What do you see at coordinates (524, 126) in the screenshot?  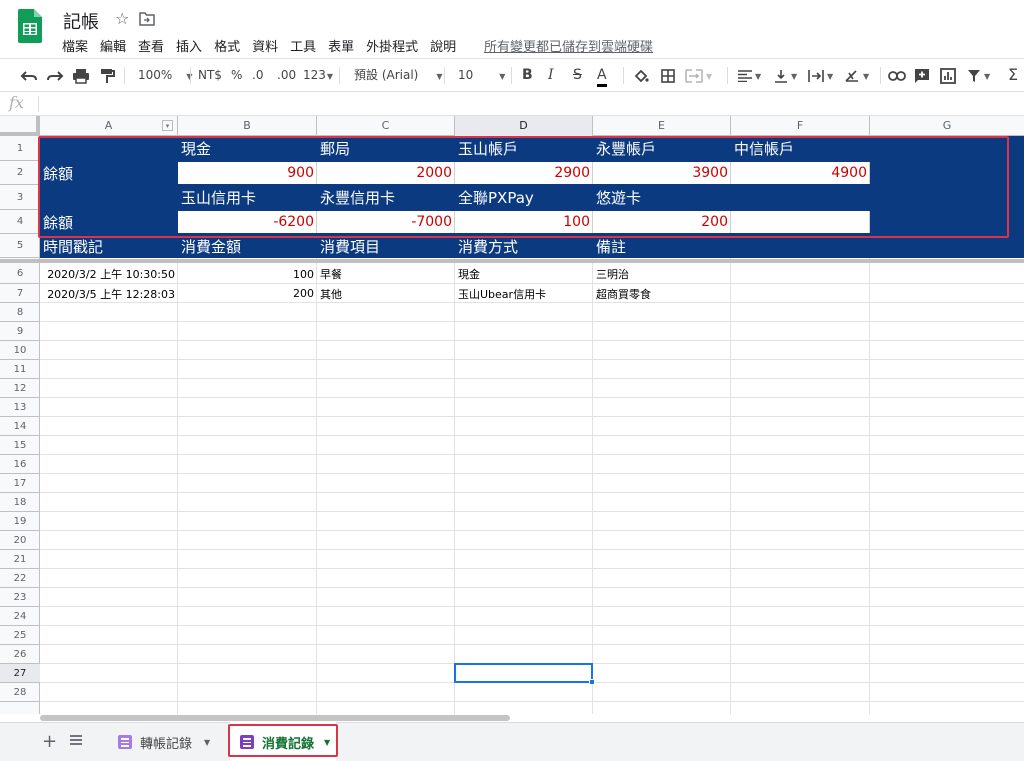 I see `column-header-d: D` at bounding box center [524, 126].